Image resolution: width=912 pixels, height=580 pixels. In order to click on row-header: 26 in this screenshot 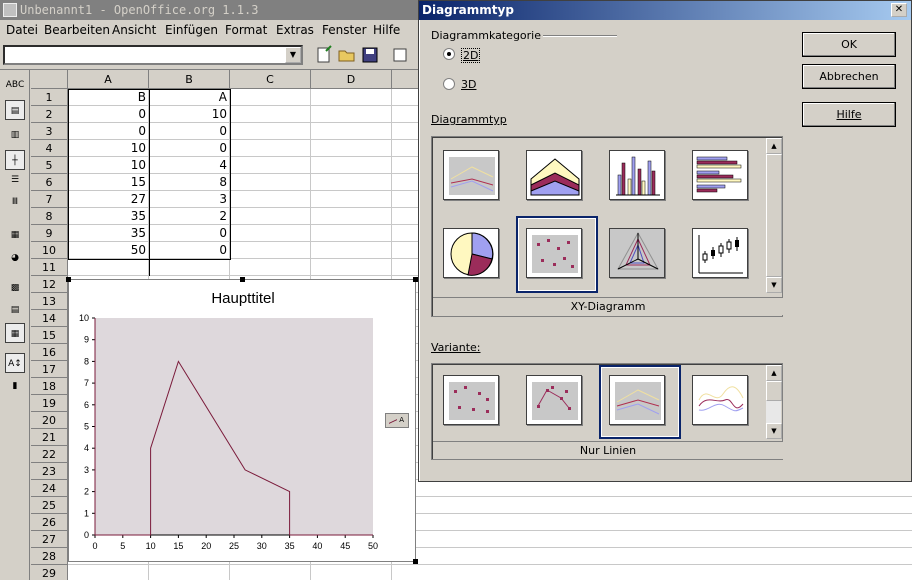, I will do `click(49, 522)`.